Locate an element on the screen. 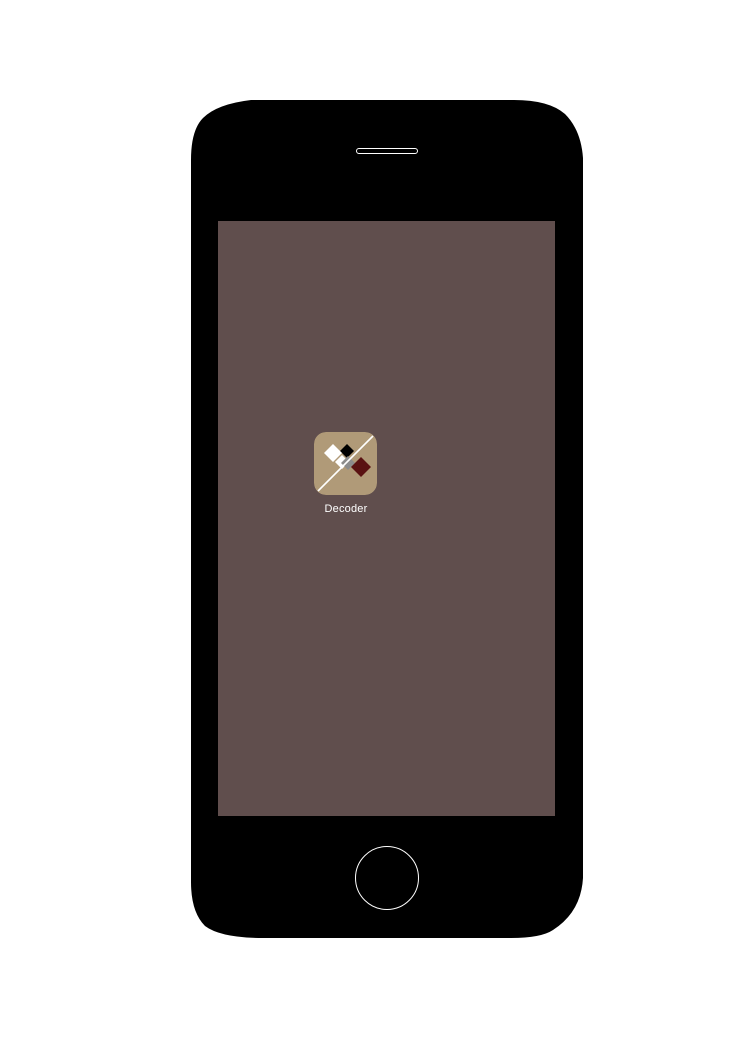 The image size is (750, 1039). home-button is located at coordinates (387, 878).